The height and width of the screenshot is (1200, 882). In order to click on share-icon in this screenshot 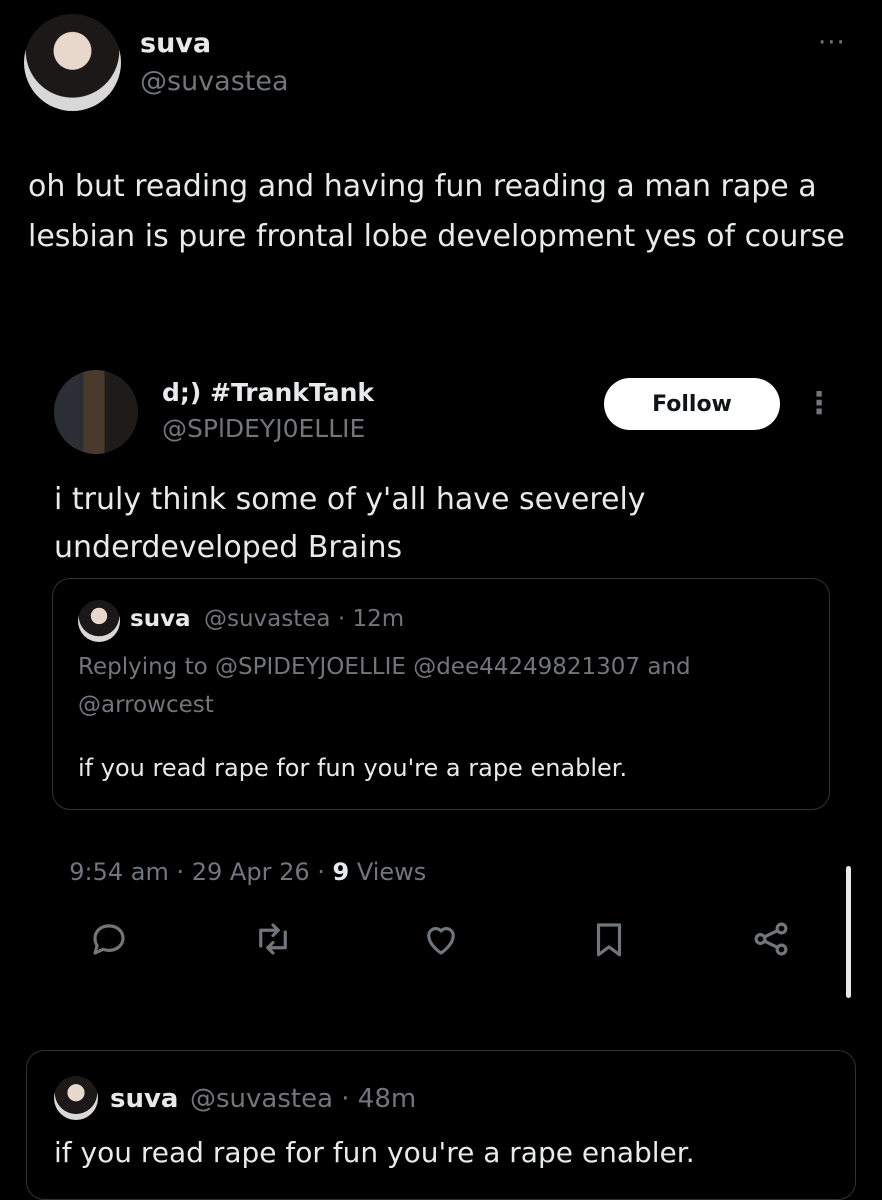, I will do `click(771, 939)`.